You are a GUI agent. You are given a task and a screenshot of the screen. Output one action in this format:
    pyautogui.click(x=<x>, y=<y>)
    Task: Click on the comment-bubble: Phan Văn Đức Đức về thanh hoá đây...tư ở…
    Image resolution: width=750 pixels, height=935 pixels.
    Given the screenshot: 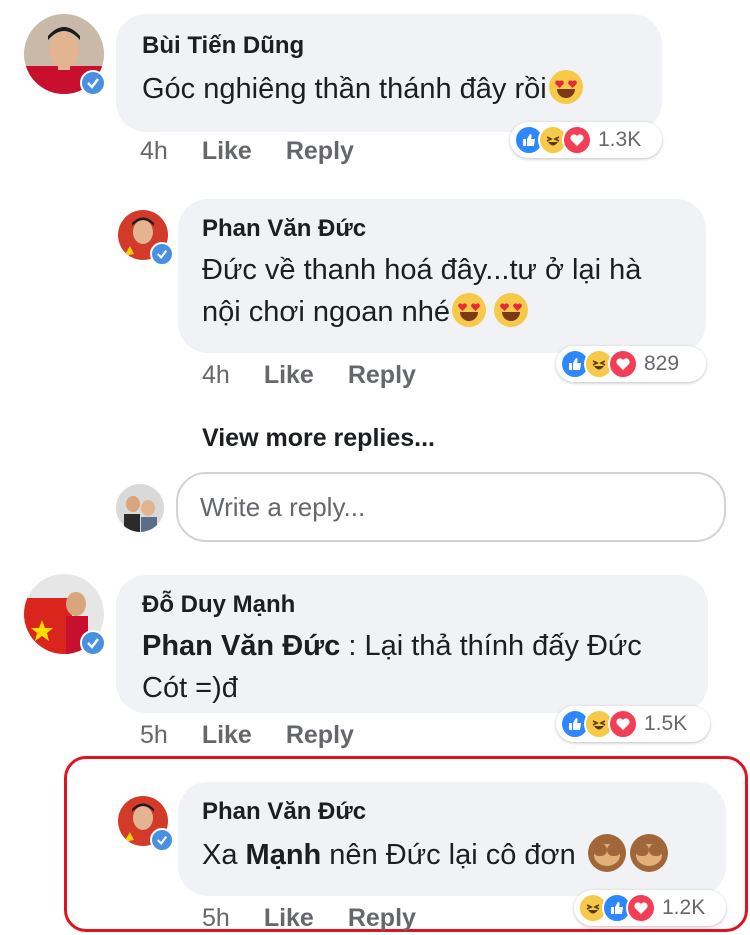 What is the action you would take?
    pyautogui.click(x=442, y=276)
    